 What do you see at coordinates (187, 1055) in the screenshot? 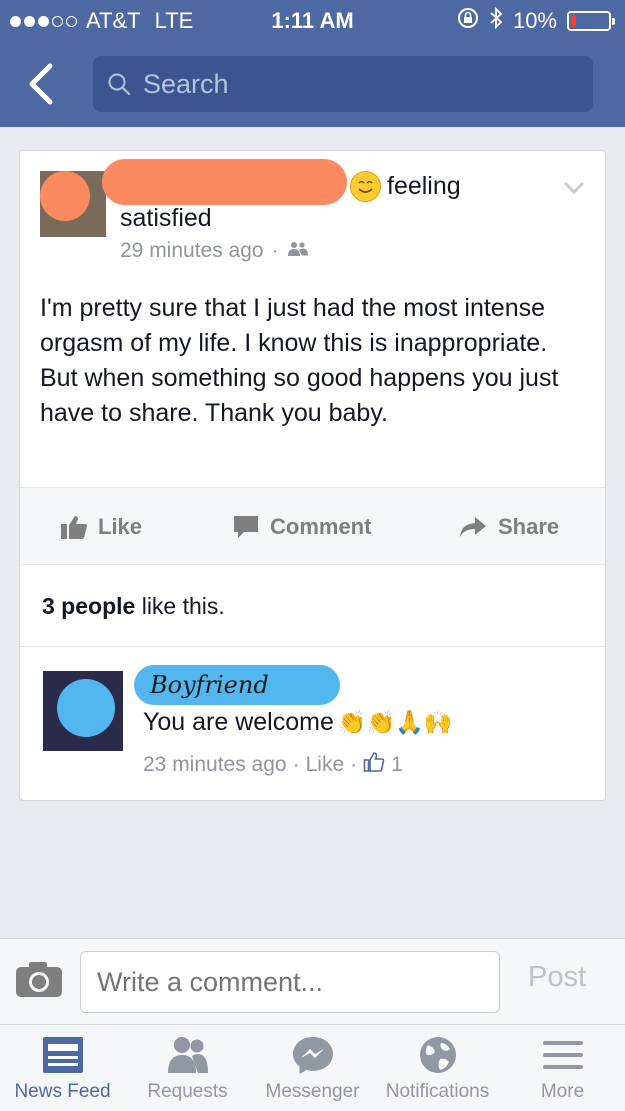
I see `requests-icon` at bounding box center [187, 1055].